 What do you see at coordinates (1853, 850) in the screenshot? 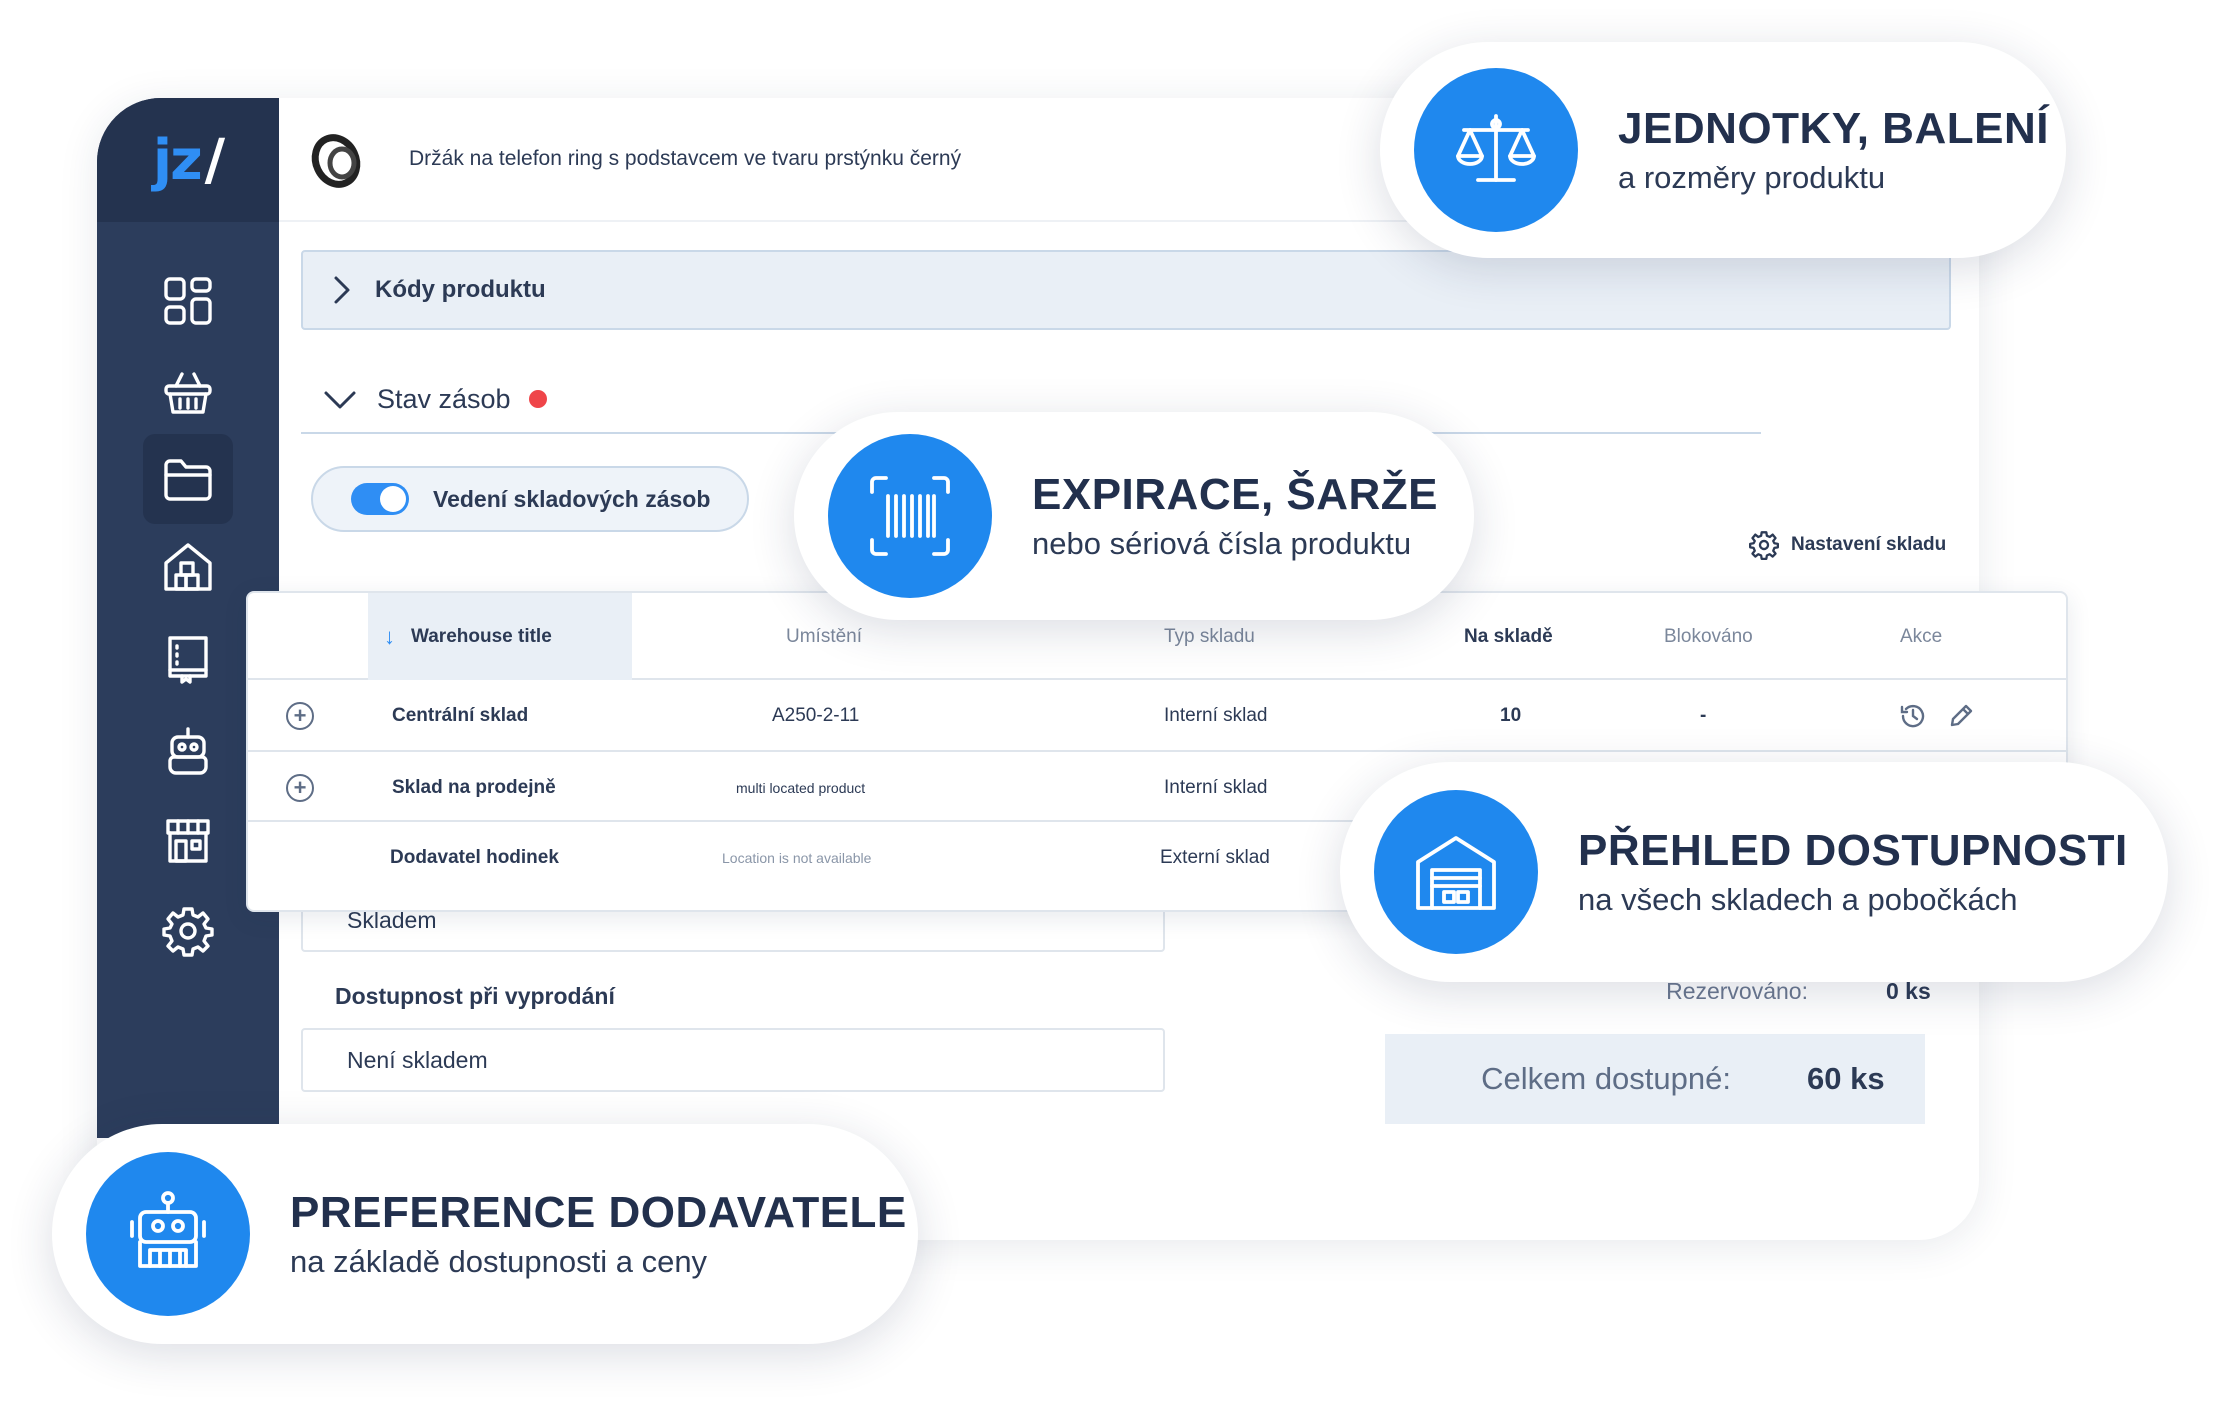
I see `callout-title: PŘEHLED DOSTUPNOSTI` at bounding box center [1853, 850].